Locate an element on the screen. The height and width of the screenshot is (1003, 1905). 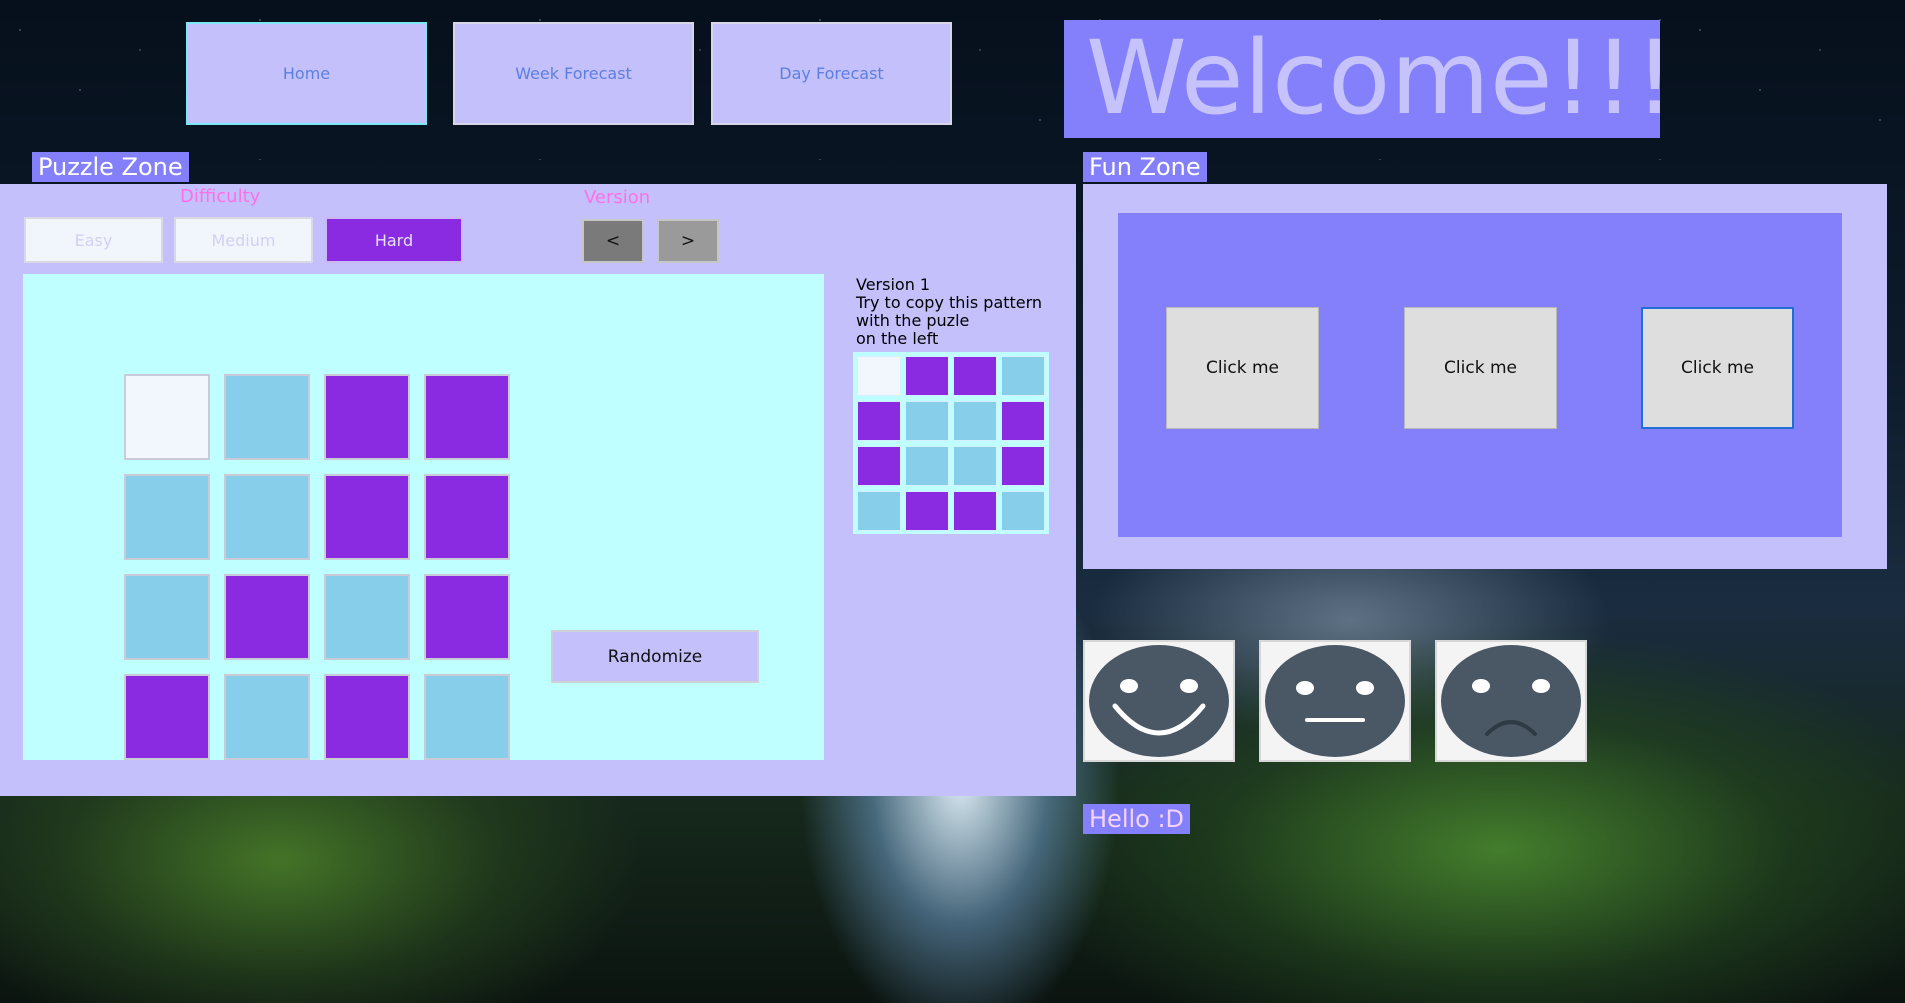
click-me-button-3: Click me is located at coordinates (1717, 368).